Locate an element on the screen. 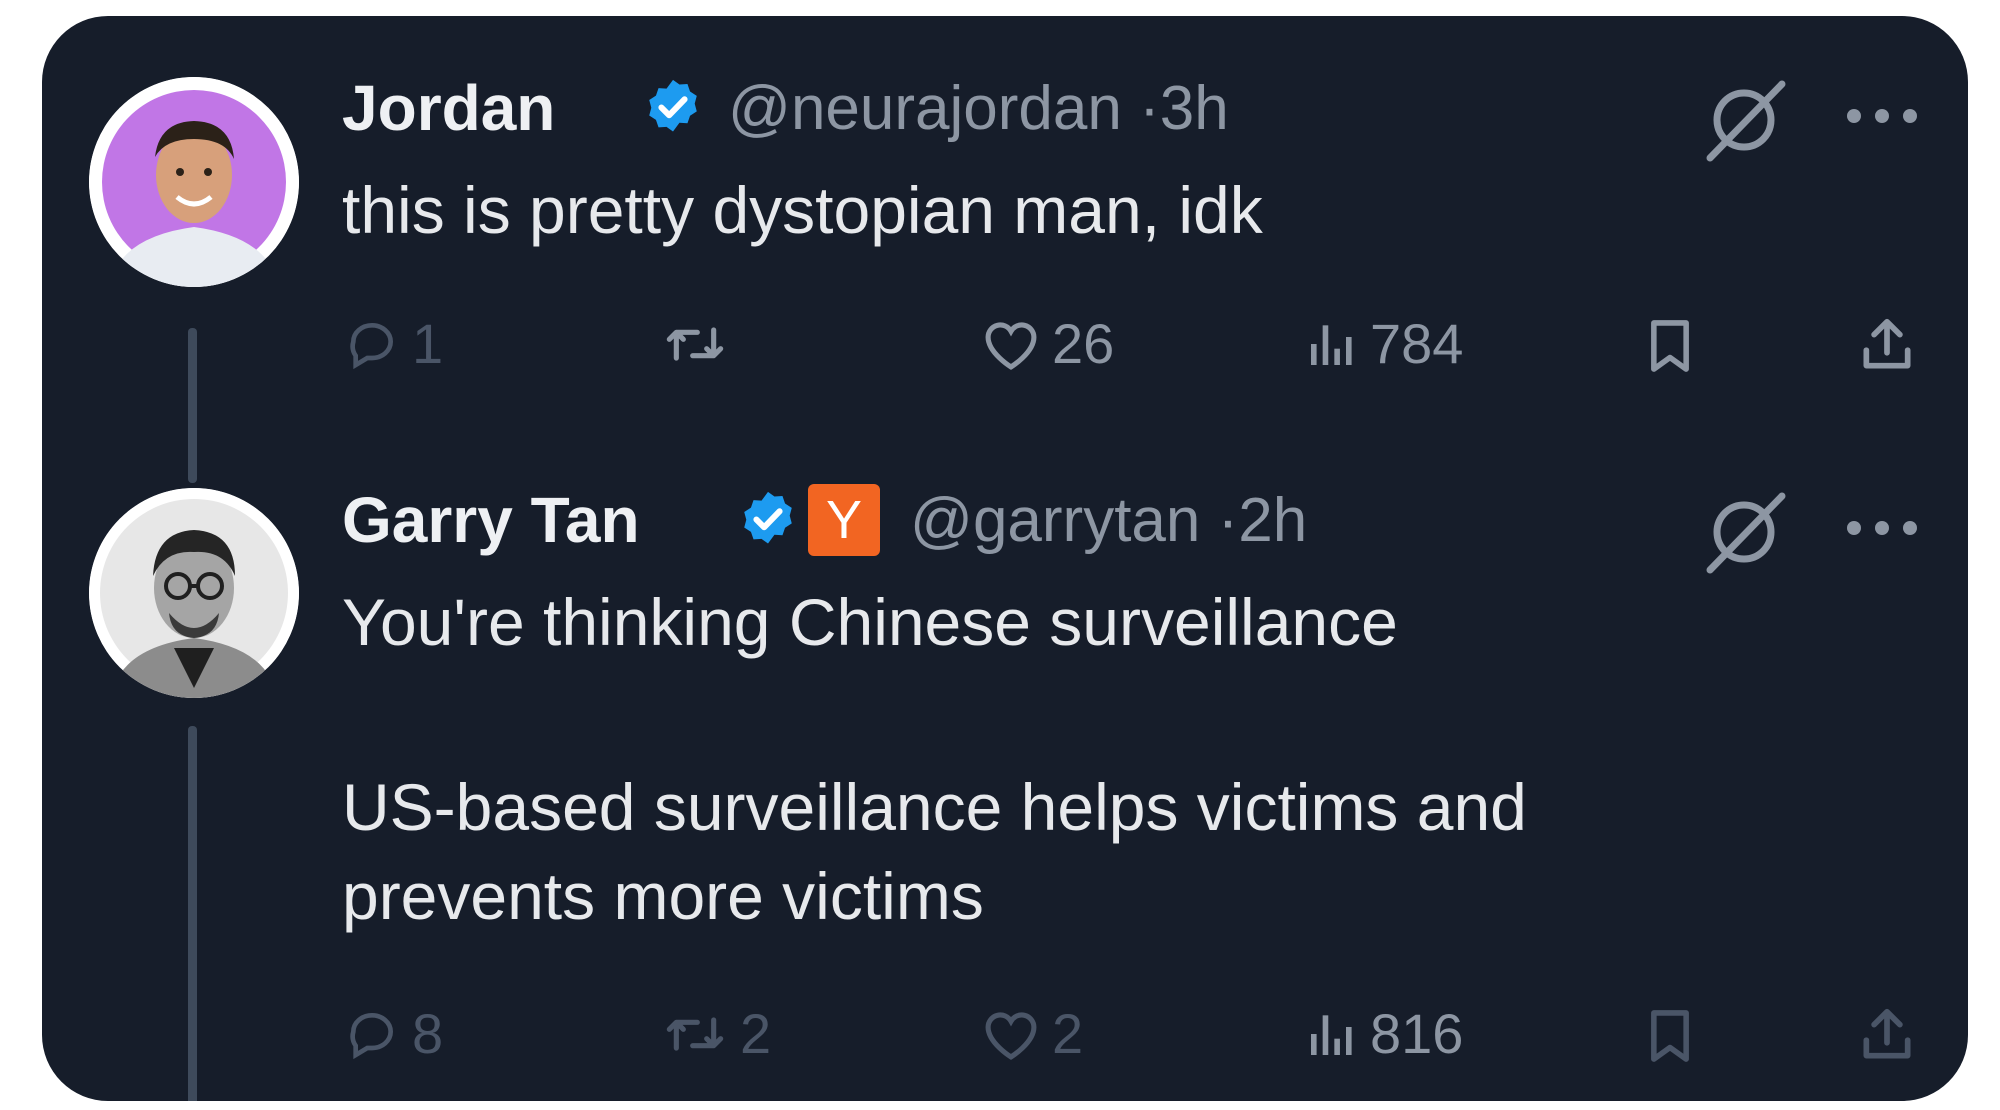 The height and width of the screenshot is (1110, 2000). author-handle-meta: @garrytan ·2h is located at coordinates (1108, 521).